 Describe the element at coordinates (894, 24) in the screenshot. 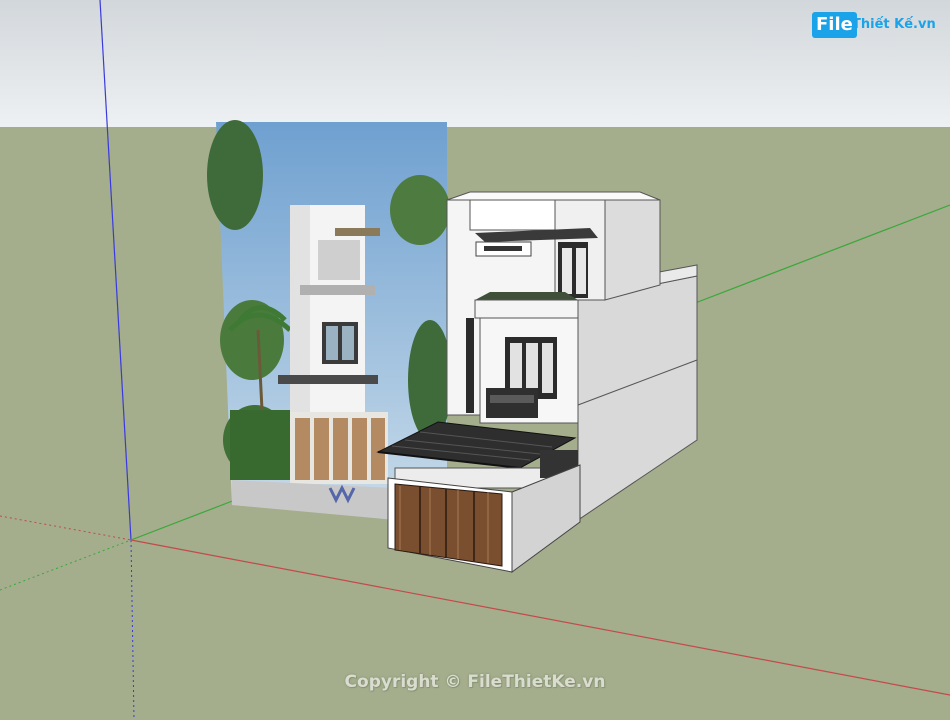

I see `logo-rest-text: Thiết Kế.vn` at that location.